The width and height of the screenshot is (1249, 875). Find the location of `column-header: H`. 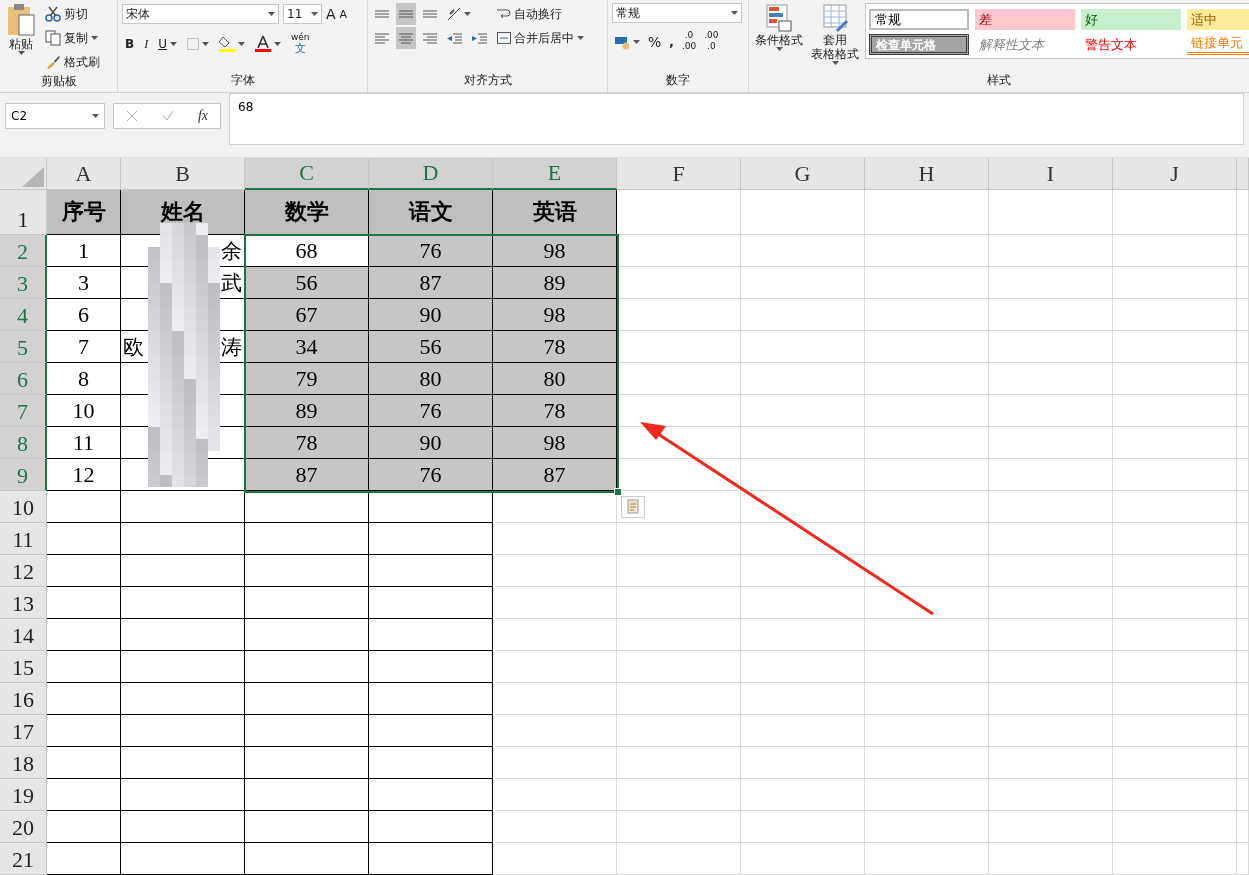

column-header: H is located at coordinates (927, 174).